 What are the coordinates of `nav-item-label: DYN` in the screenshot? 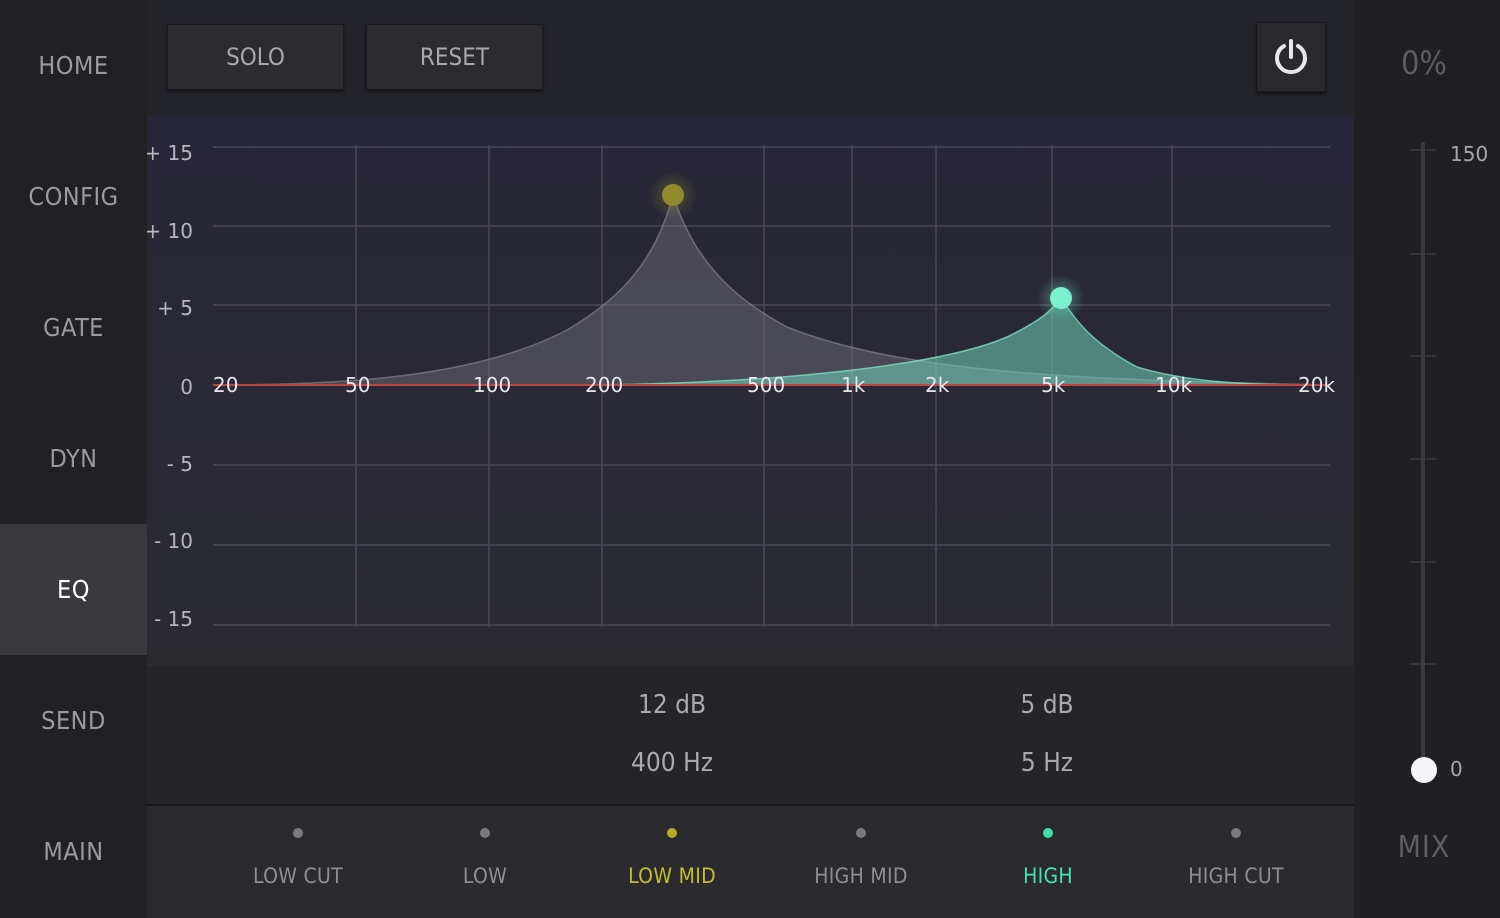 It's located at (73, 458).